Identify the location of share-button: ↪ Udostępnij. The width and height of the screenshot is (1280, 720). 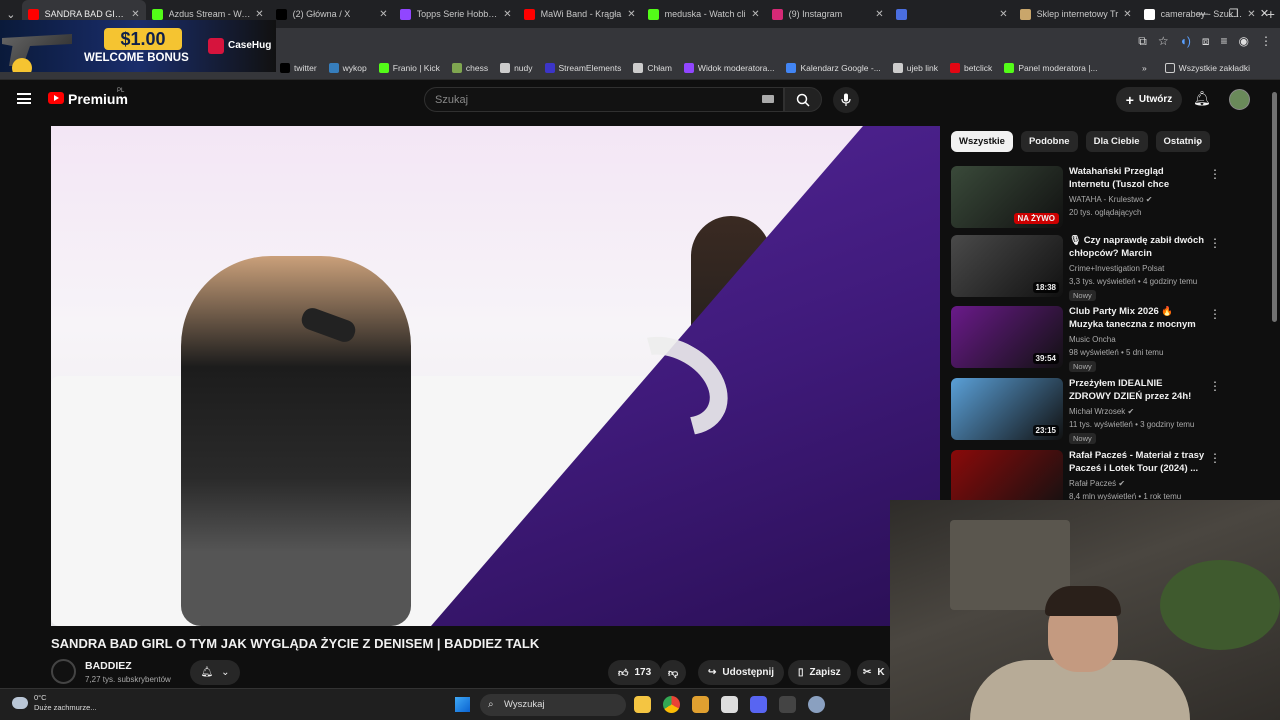
(741, 672).